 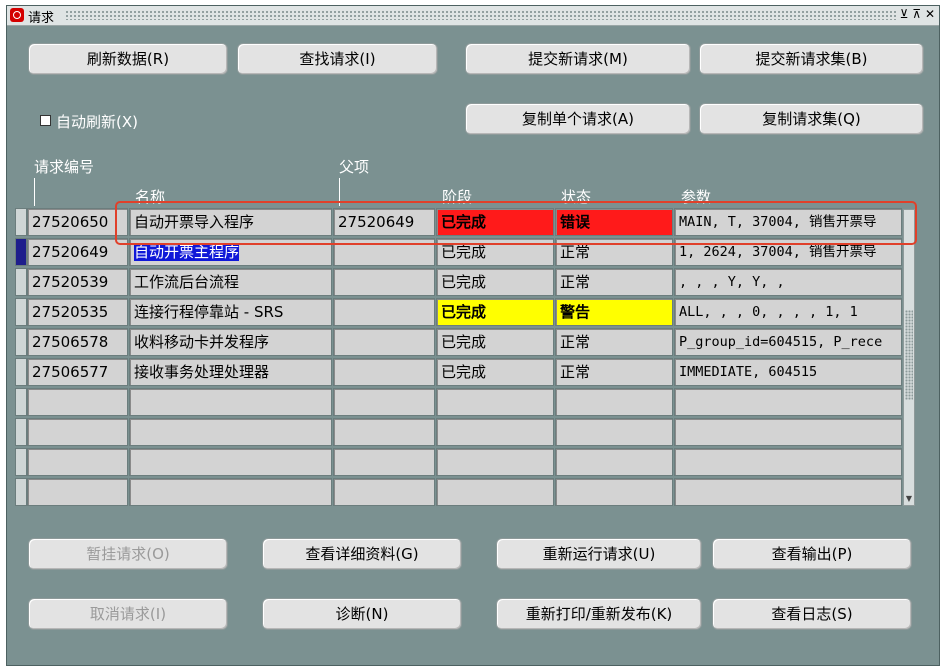 What do you see at coordinates (77, 222) in the screenshot?
I see `cell-request-id: 27520650` at bounding box center [77, 222].